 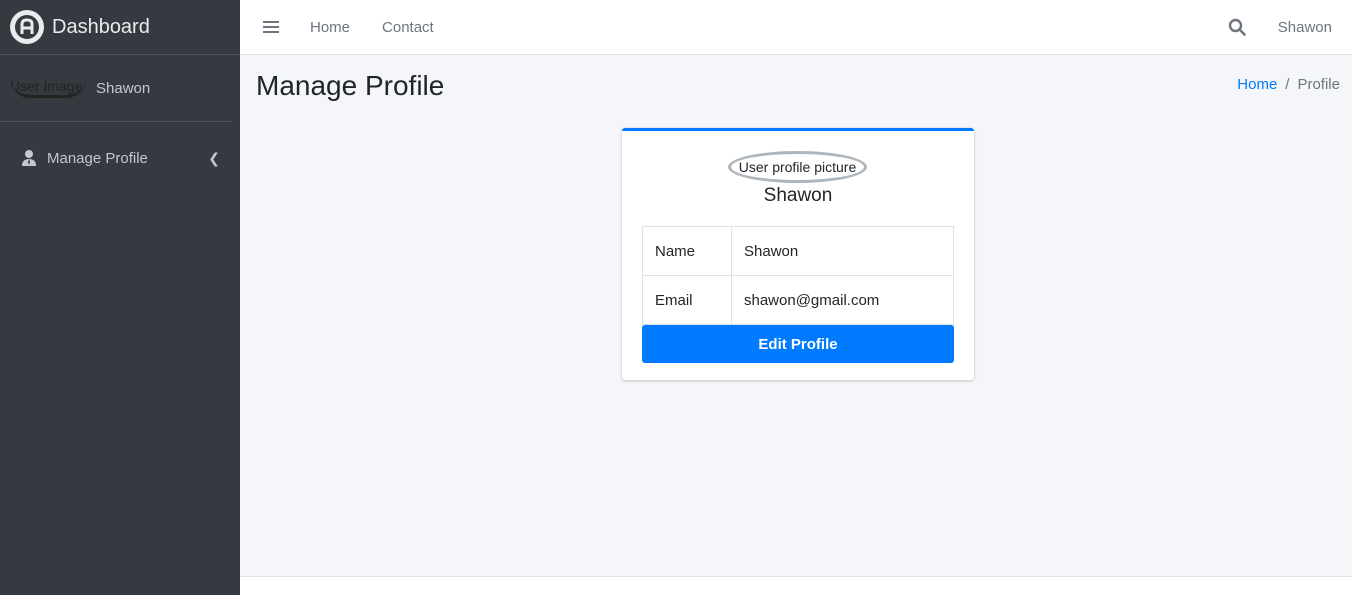 I want to click on chevron-left-icon: ❮, so click(x=214, y=157).